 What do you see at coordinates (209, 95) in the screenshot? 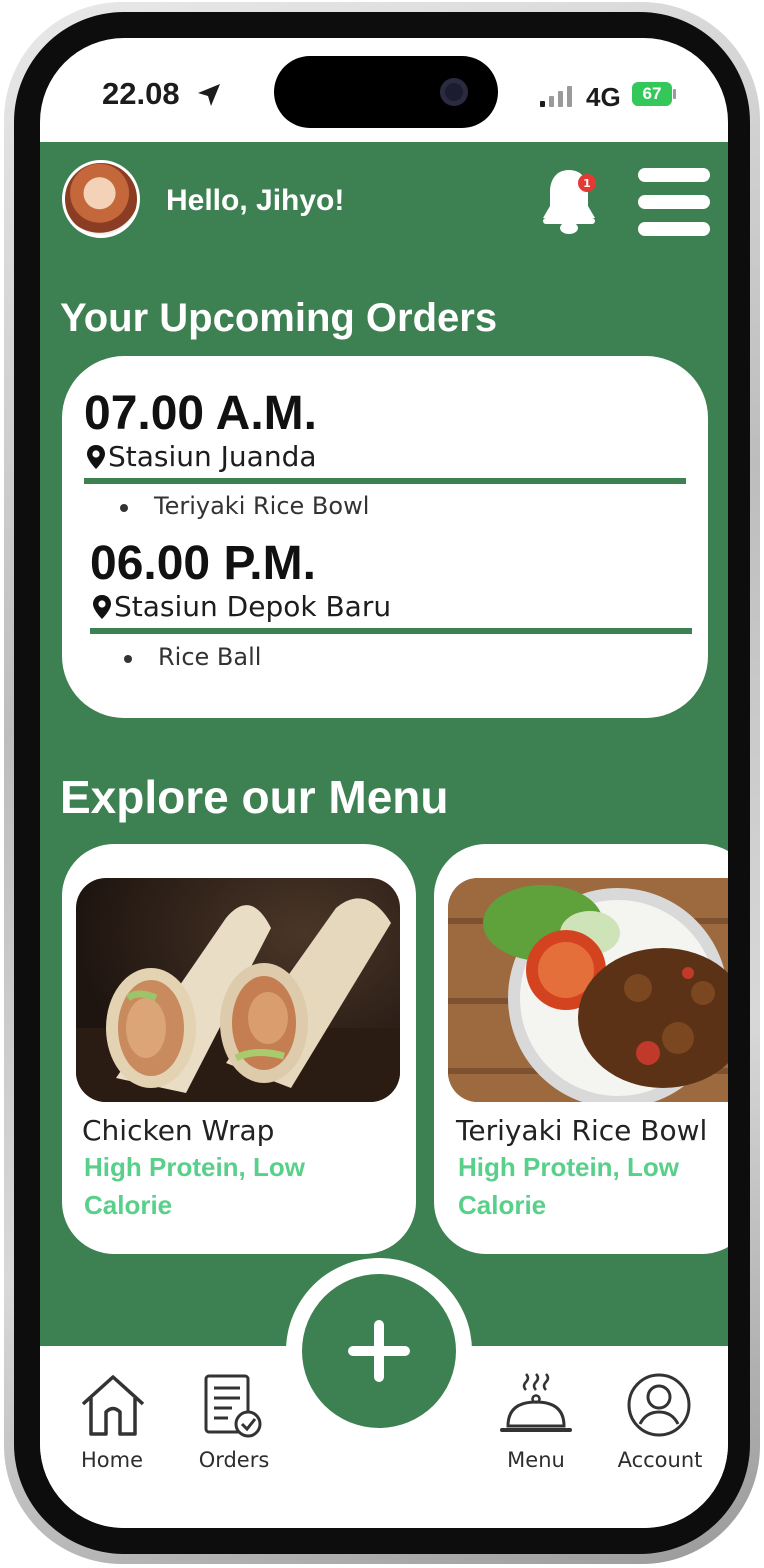
I see `location-arrow-icon` at bounding box center [209, 95].